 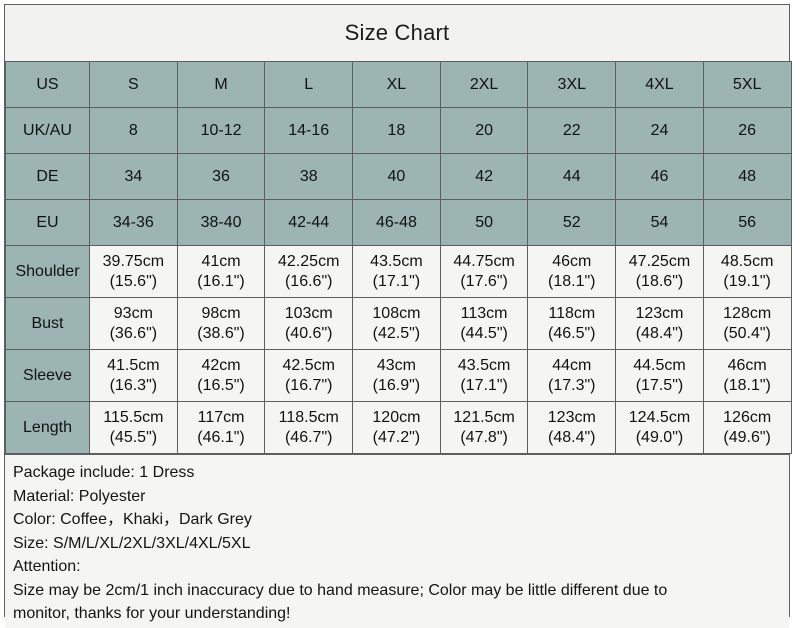 I want to click on measurement-inch: (46.1"), so click(x=221, y=437).